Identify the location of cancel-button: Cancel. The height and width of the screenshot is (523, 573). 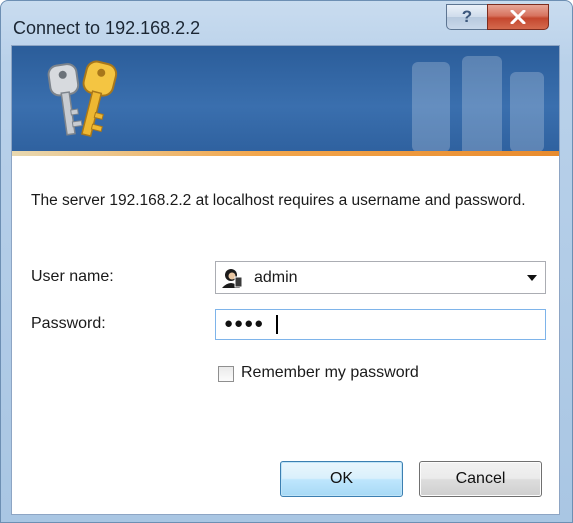
(480, 479).